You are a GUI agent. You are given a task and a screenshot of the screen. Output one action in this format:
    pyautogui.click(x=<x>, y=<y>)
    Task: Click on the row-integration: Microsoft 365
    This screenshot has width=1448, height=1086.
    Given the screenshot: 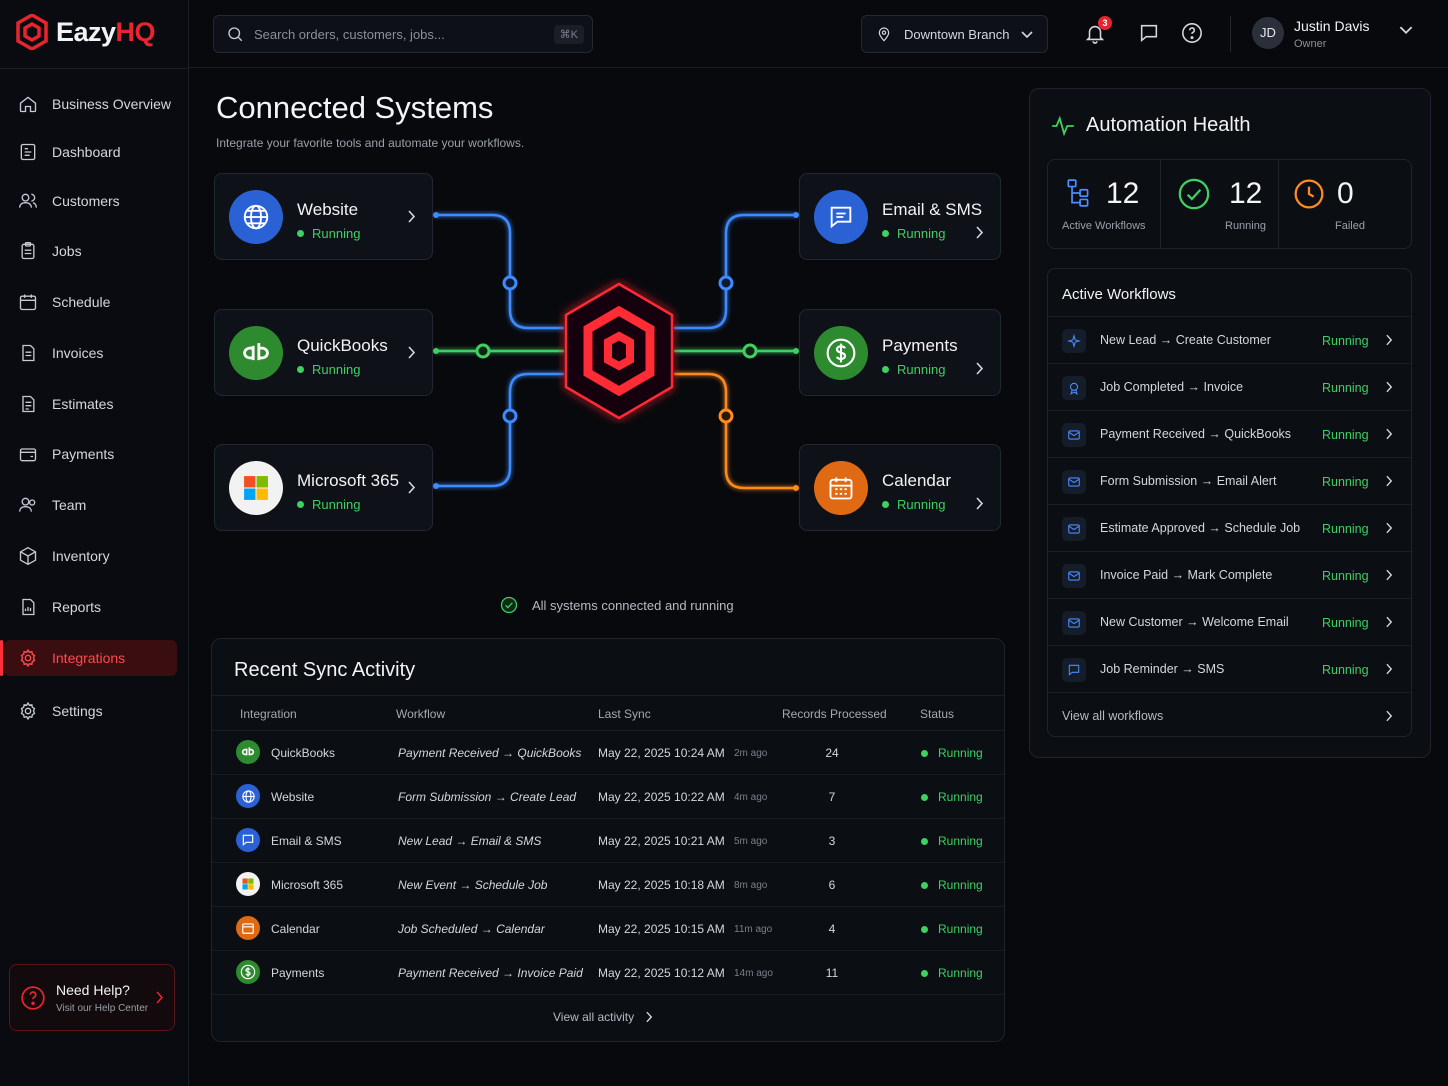 What is the action you would take?
    pyautogui.click(x=307, y=885)
    